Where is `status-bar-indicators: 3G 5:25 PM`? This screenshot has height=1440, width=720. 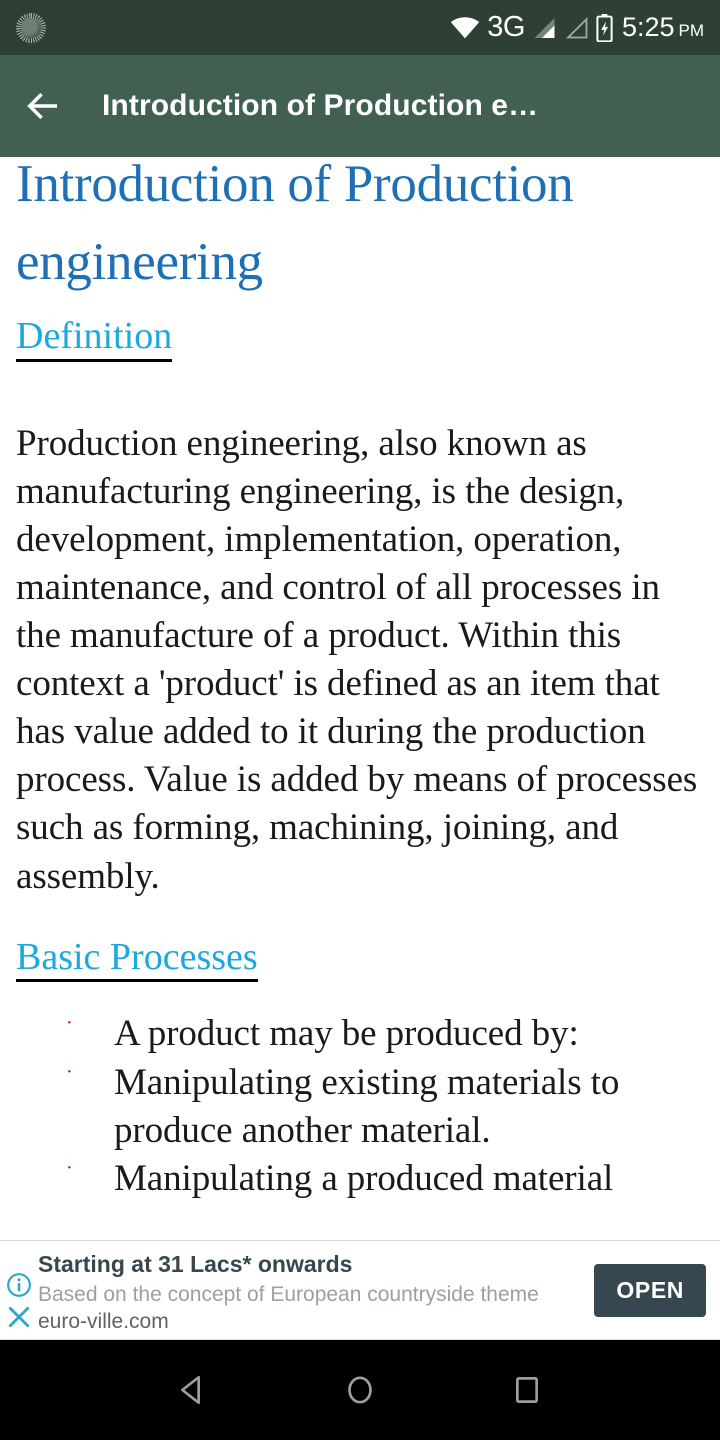
status-bar-indicators: 3G 5:25 PM is located at coordinates (577, 27).